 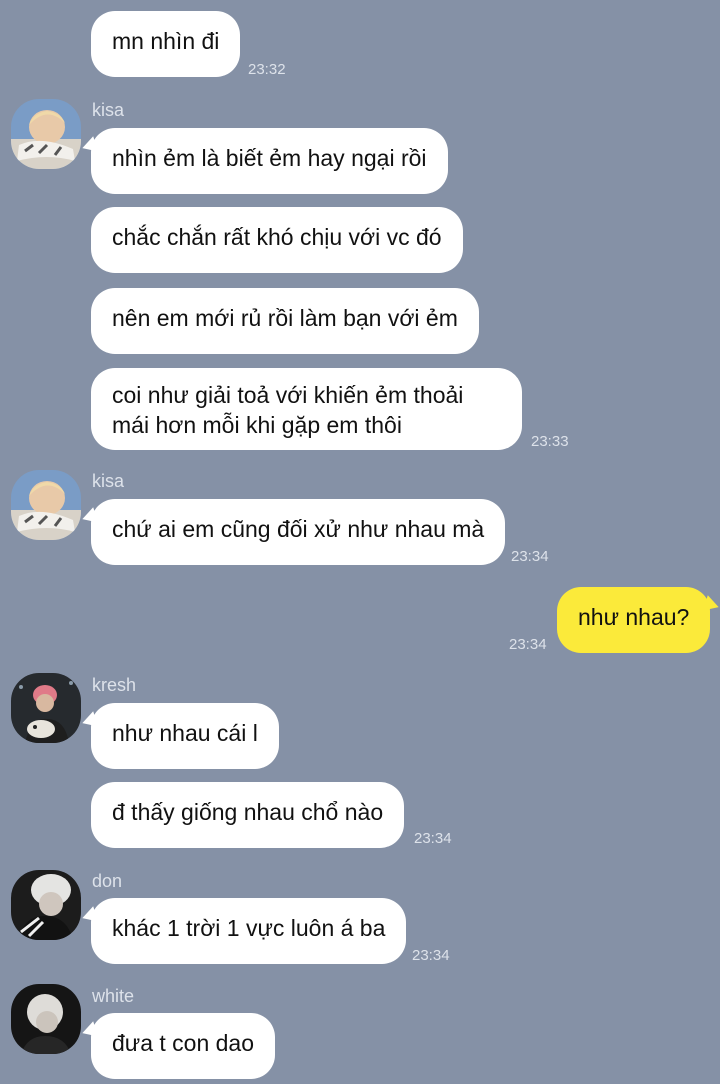 What do you see at coordinates (166, 44) in the screenshot?
I see `message-bubble: mn nhìn đi` at bounding box center [166, 44].